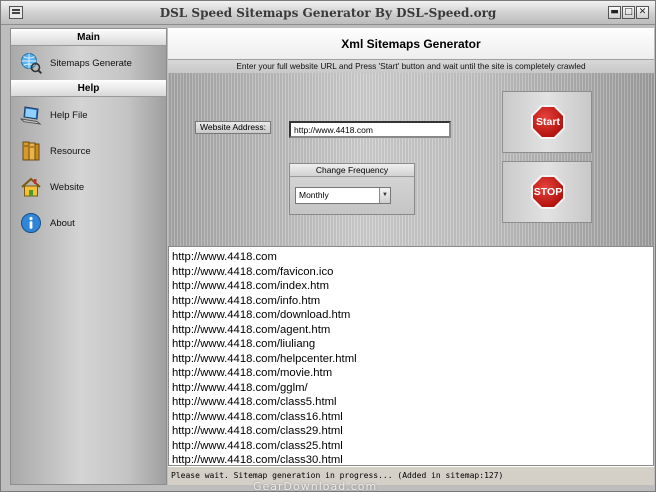 The image size is (656, 492). What do you see at coordinates (67, 187) in the screenshot?
I see `sidebar-item-label: Website` at bounding box center [67, 187].